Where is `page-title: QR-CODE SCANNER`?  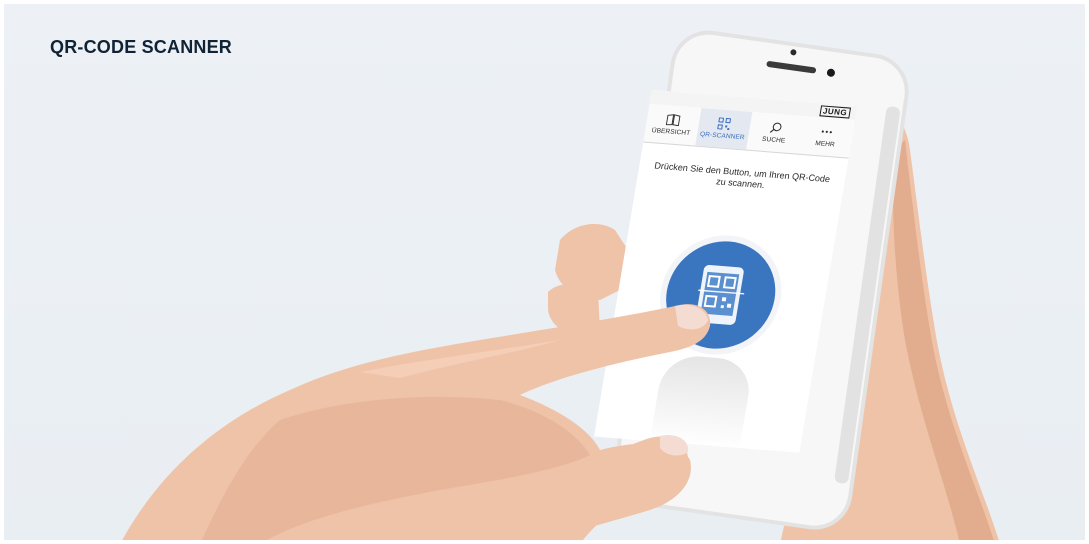
page-title: QR-CODE SCANNER is located at coordinates (141, 47).